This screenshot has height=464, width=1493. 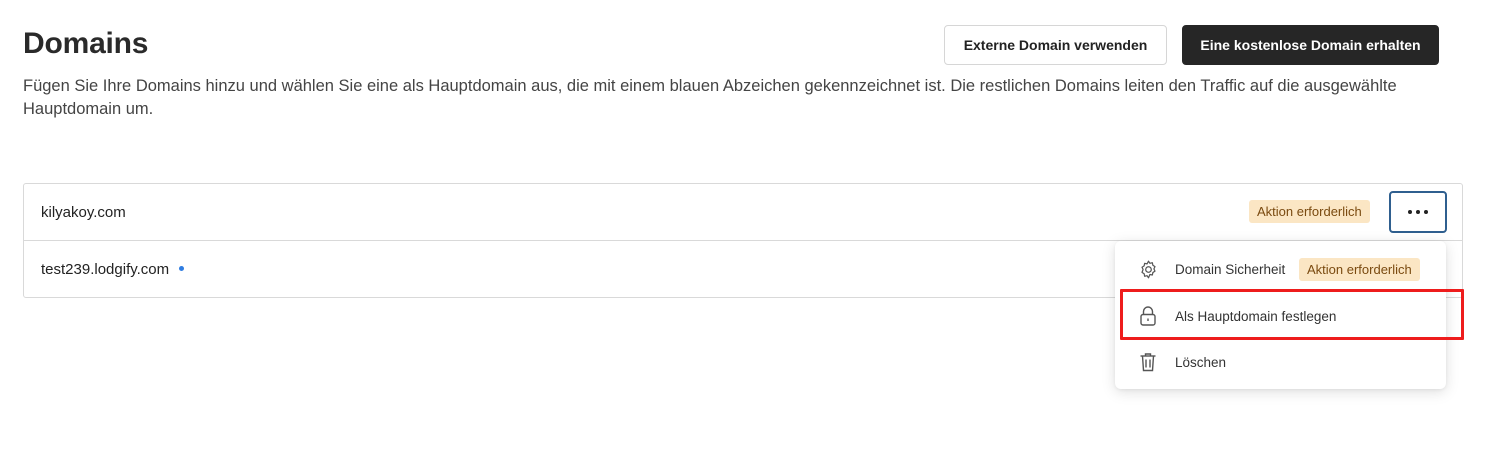 I want to click on menu-item-set-primary-domain: Als Hauptdomain festlegen, so click(x=1280, y=316).